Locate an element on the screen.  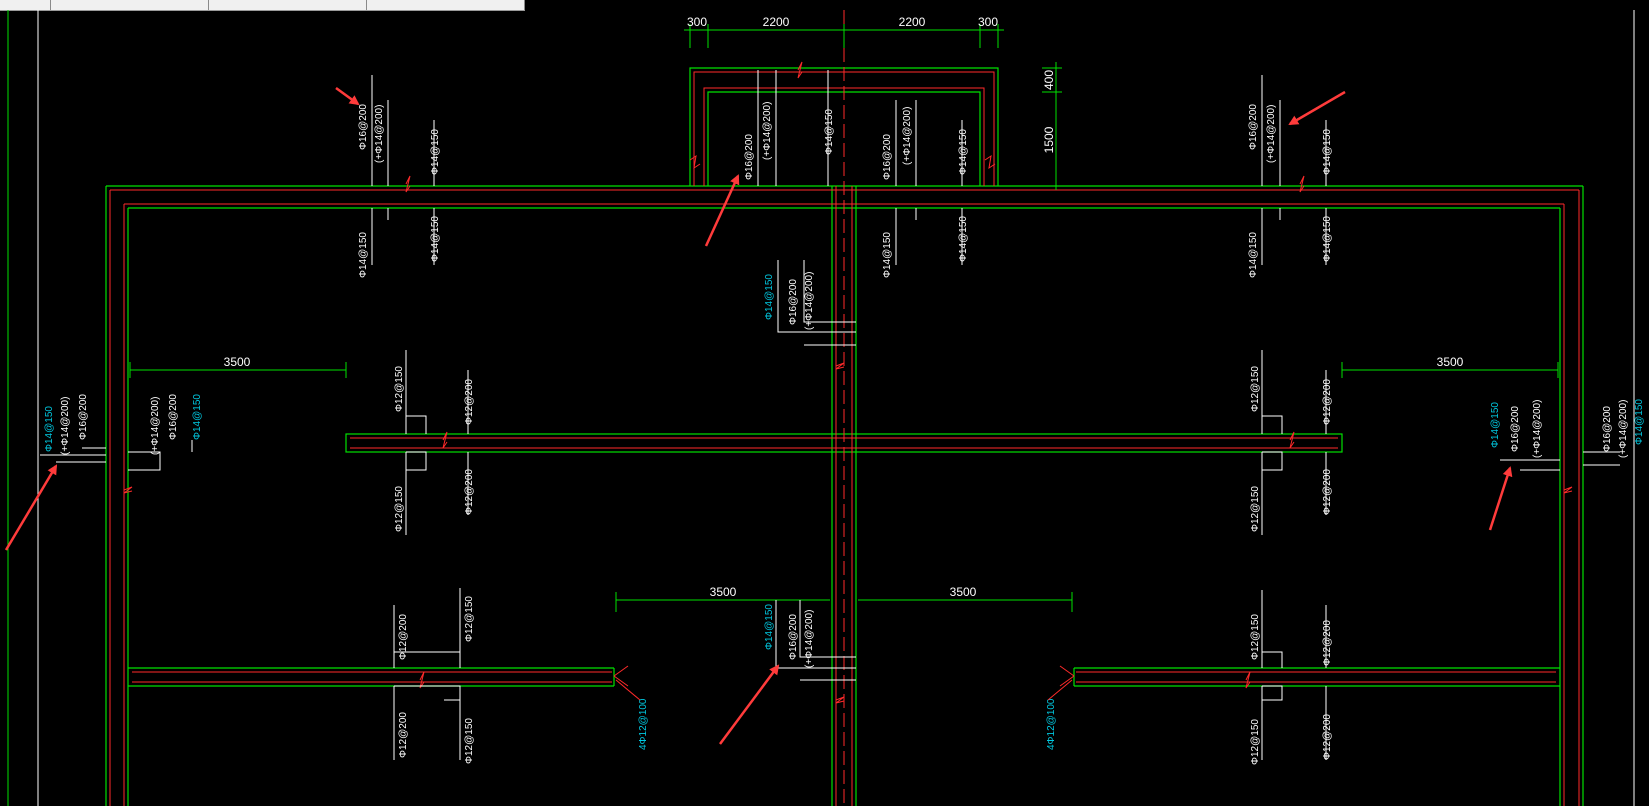
label-top-left-c: Φ14@150 is located at coordinates (435, 152).